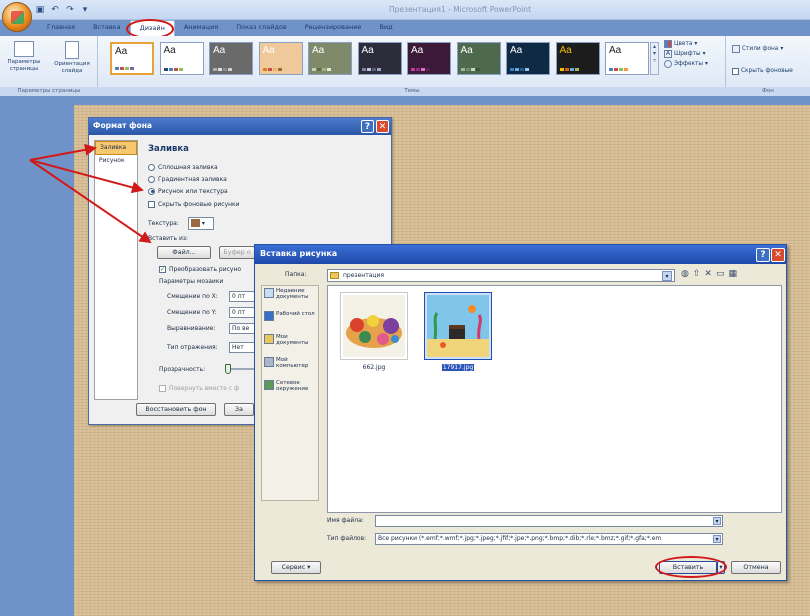 Image resolution: width=810 pixels, height=616 pixels. What do you see at coordinates (520, 254) in the screenshot?
I see `insert-dialog-titlebar: Вставка рисунка` at bounding box center [520, 254].